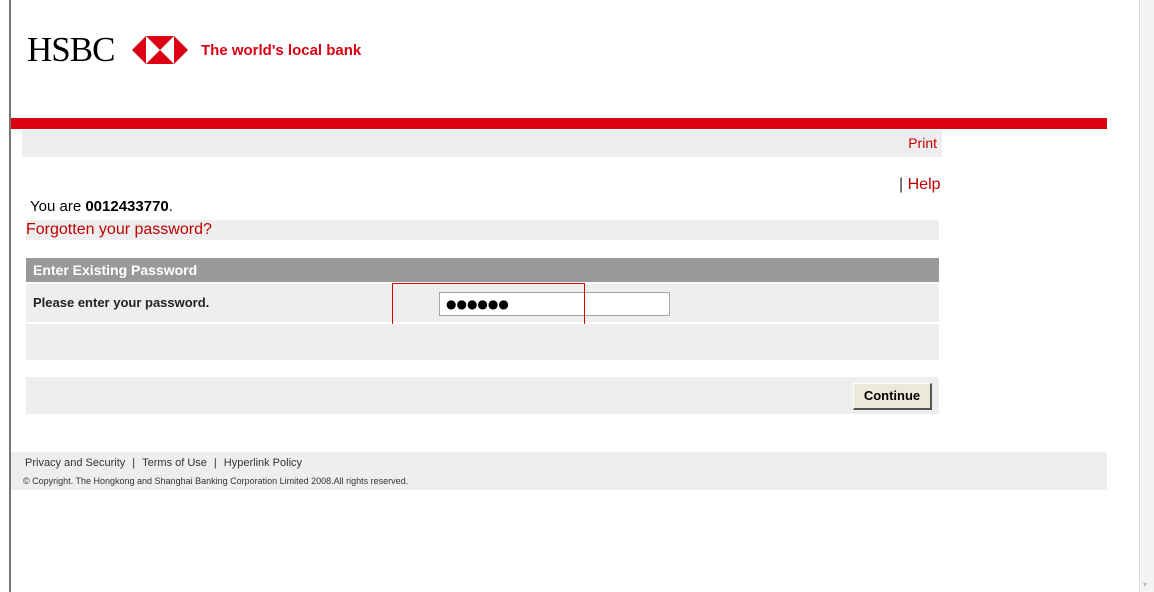  Describe the element at coordinates (115, 270) in the screenshot. I see `section-title: Enter Existing Password` at that location.